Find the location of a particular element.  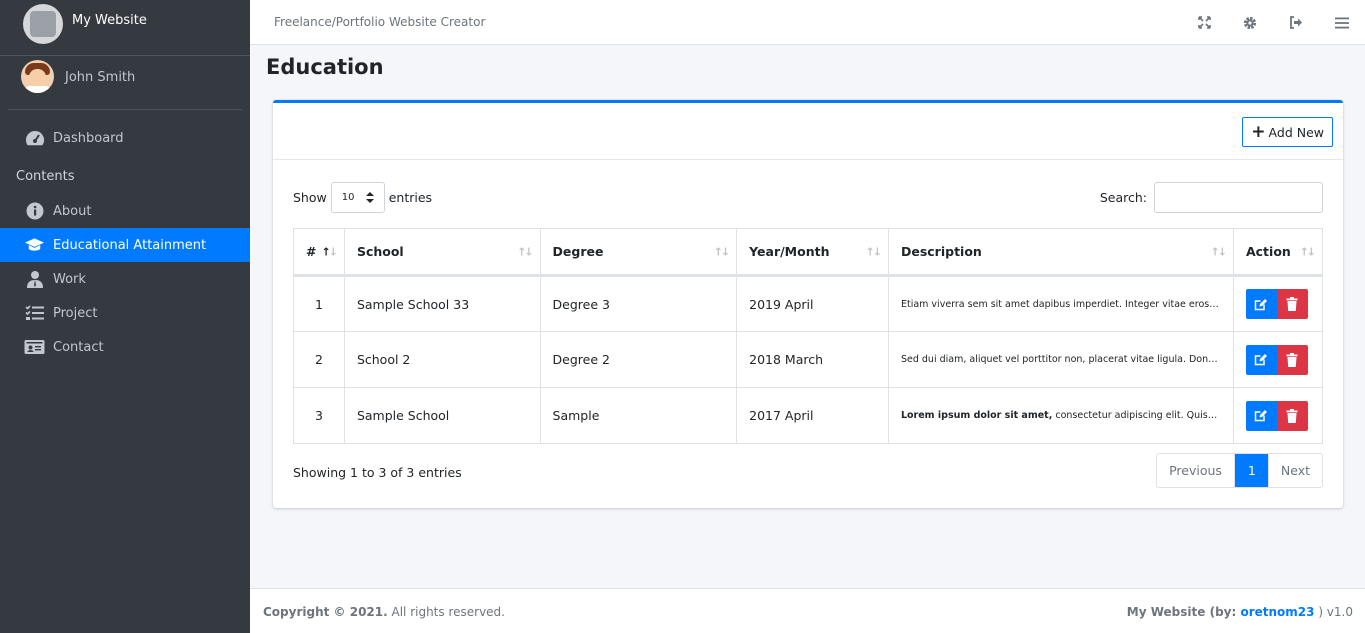

cell-degree: Sample is located at coordinates (638, 415).